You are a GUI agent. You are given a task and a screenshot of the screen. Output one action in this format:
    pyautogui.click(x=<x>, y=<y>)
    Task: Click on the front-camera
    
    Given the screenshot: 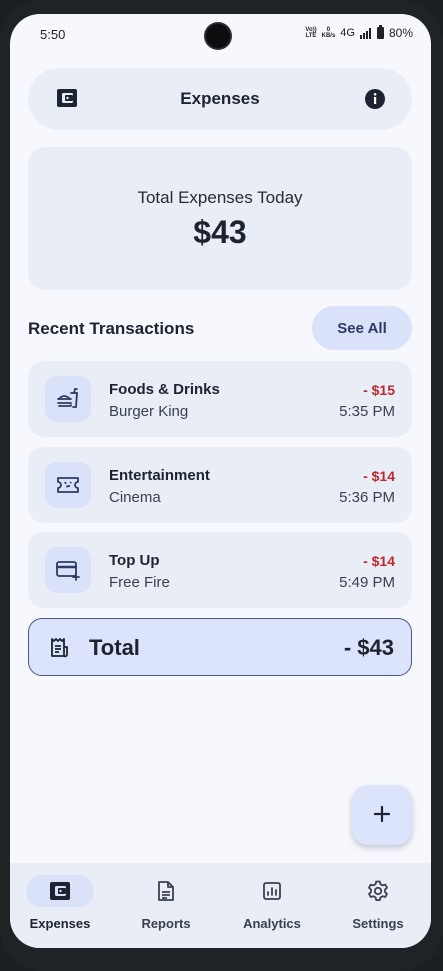 What is the action you would take?
    pyautogui.click(x=218, y=36)
    